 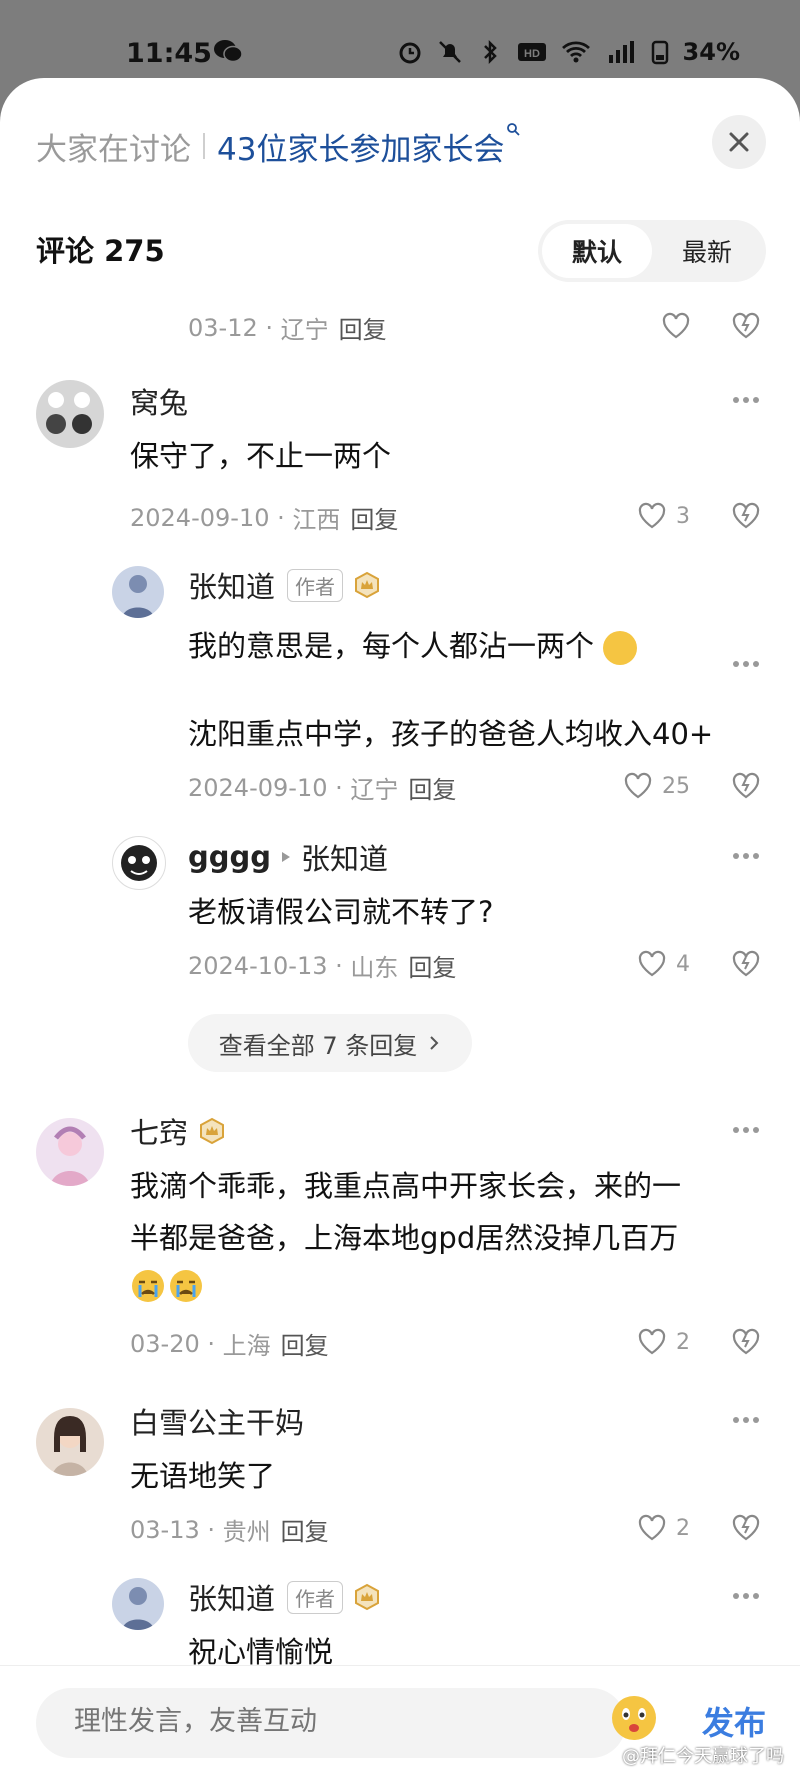 What do you see at coordinates (656, 786) in the screenshot?
I see `like-button: 25` at bounding box center [656, 786].